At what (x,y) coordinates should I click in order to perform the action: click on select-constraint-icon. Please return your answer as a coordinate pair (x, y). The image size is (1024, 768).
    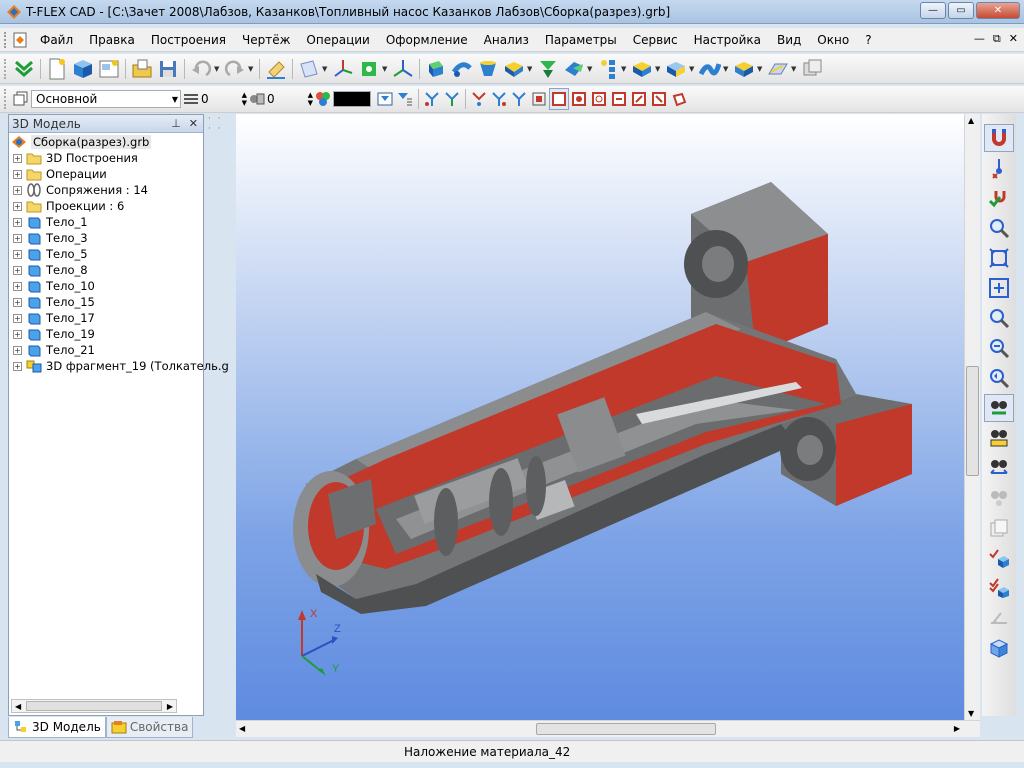
    Looking at the image, I should click on (619, 99).